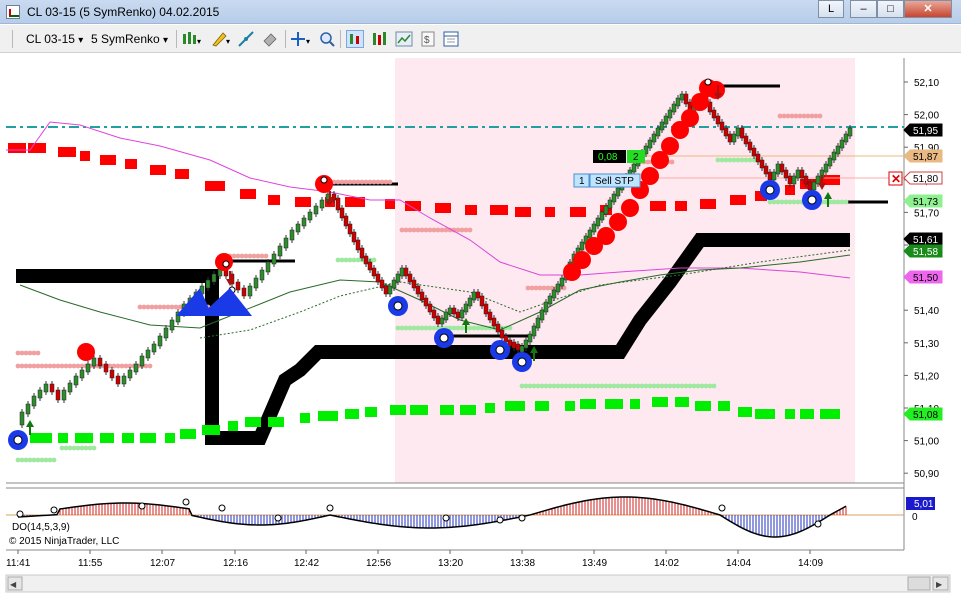 The image size is (961, 605). What do you see at coordinates (162, 563) in the screenshot?
I see `time-tick-label: 12:07` at bounding box center [162, 563].